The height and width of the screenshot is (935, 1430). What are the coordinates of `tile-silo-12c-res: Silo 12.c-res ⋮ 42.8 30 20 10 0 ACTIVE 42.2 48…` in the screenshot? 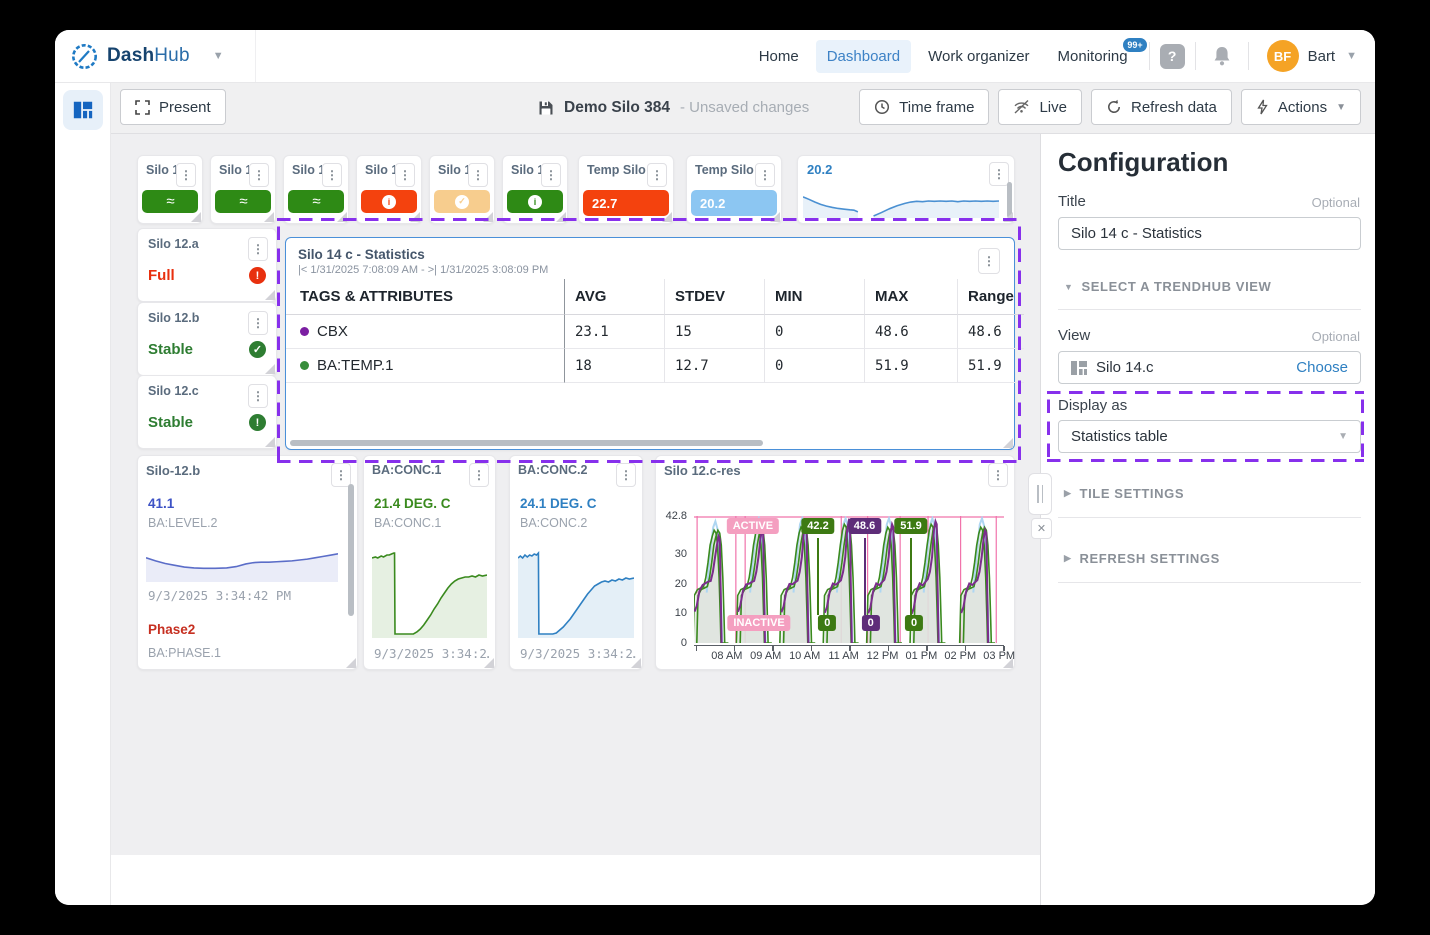 It's located at (835, 562).